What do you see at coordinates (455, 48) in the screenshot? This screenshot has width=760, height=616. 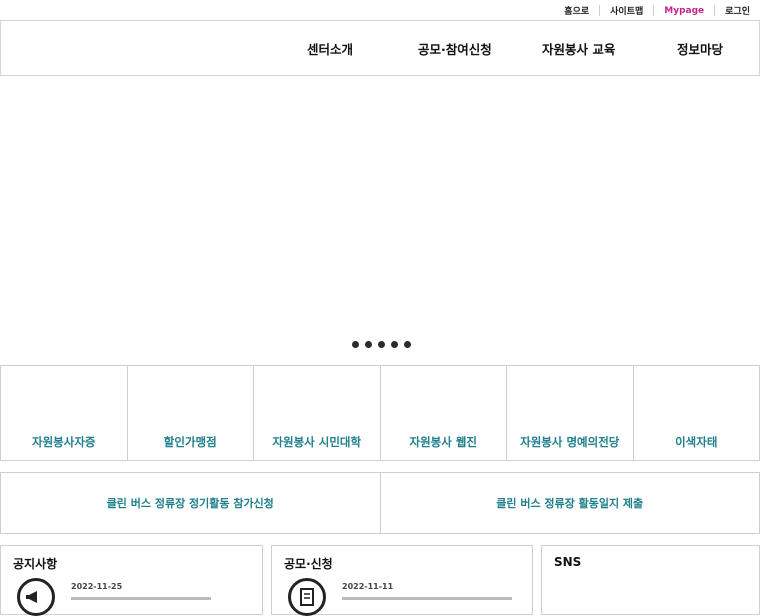 I see `gnb-contest-apply: 공모·참여신청` at bounding box center [455, 48].